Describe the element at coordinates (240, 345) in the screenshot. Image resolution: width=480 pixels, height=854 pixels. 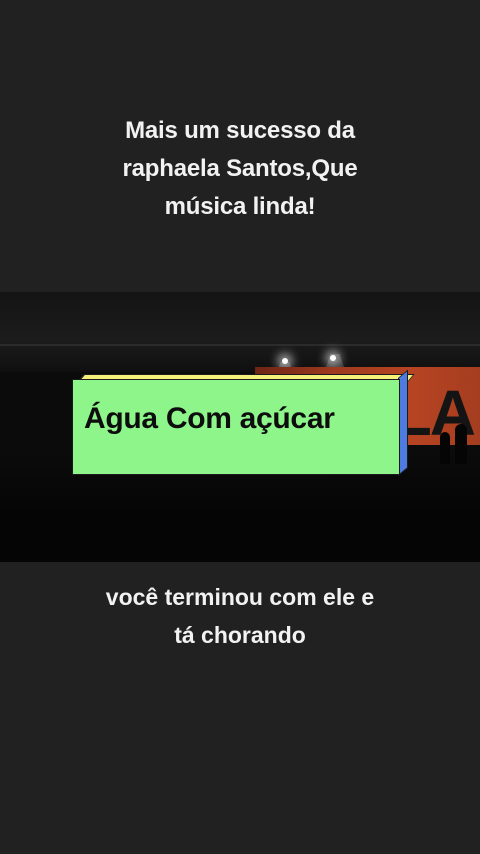
I see `lighting-truss` at that location.